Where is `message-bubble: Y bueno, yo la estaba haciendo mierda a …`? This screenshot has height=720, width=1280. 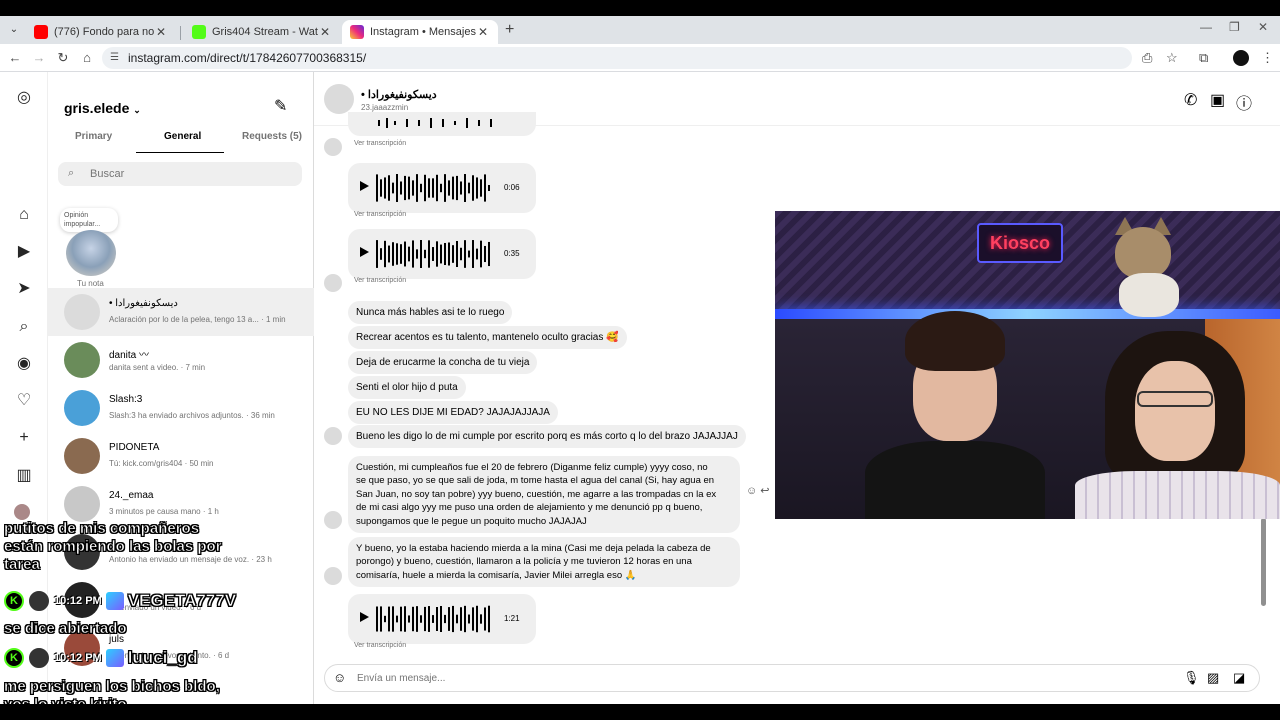
message-bubble: Y bueno, yo la estaba haciendo mierda a … is located at coordinates (544, 562).